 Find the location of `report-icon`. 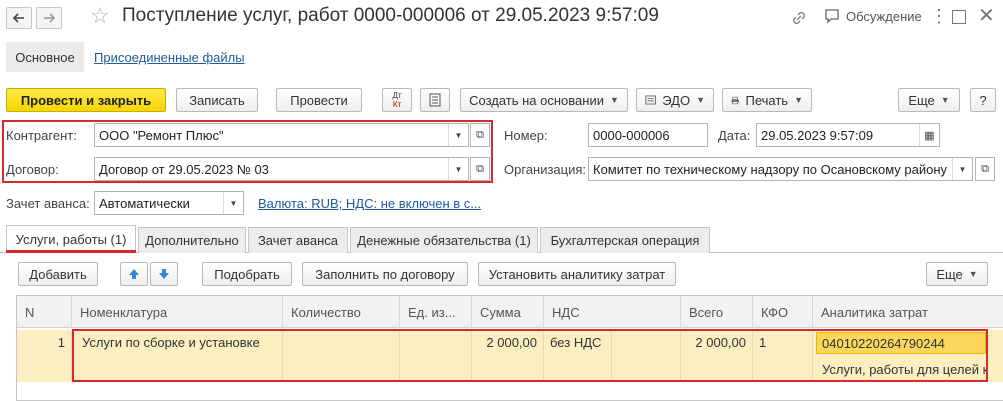

report-icon is located at coordinates (435, 100).